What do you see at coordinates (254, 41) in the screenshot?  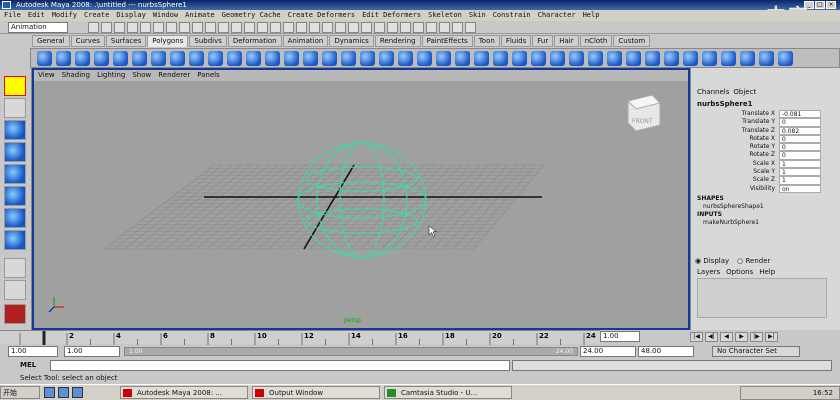 I see `shelf-tab-deformation: Deformation` at bounding box center [254, 41].